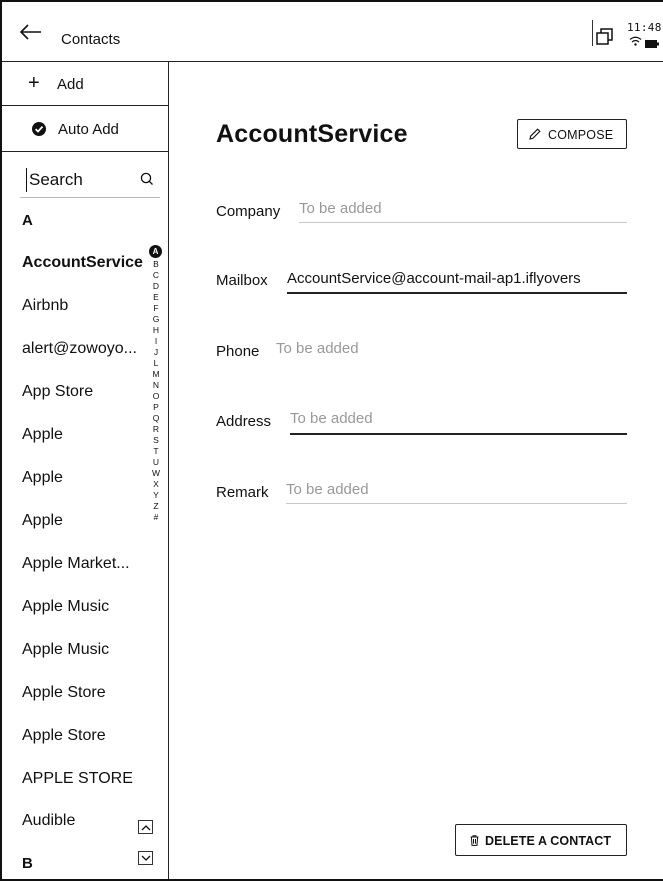  What do you see at coordinates (48, 821) in the screenshot?
I see `list-item: Audible` at bounding box center [48, 821].